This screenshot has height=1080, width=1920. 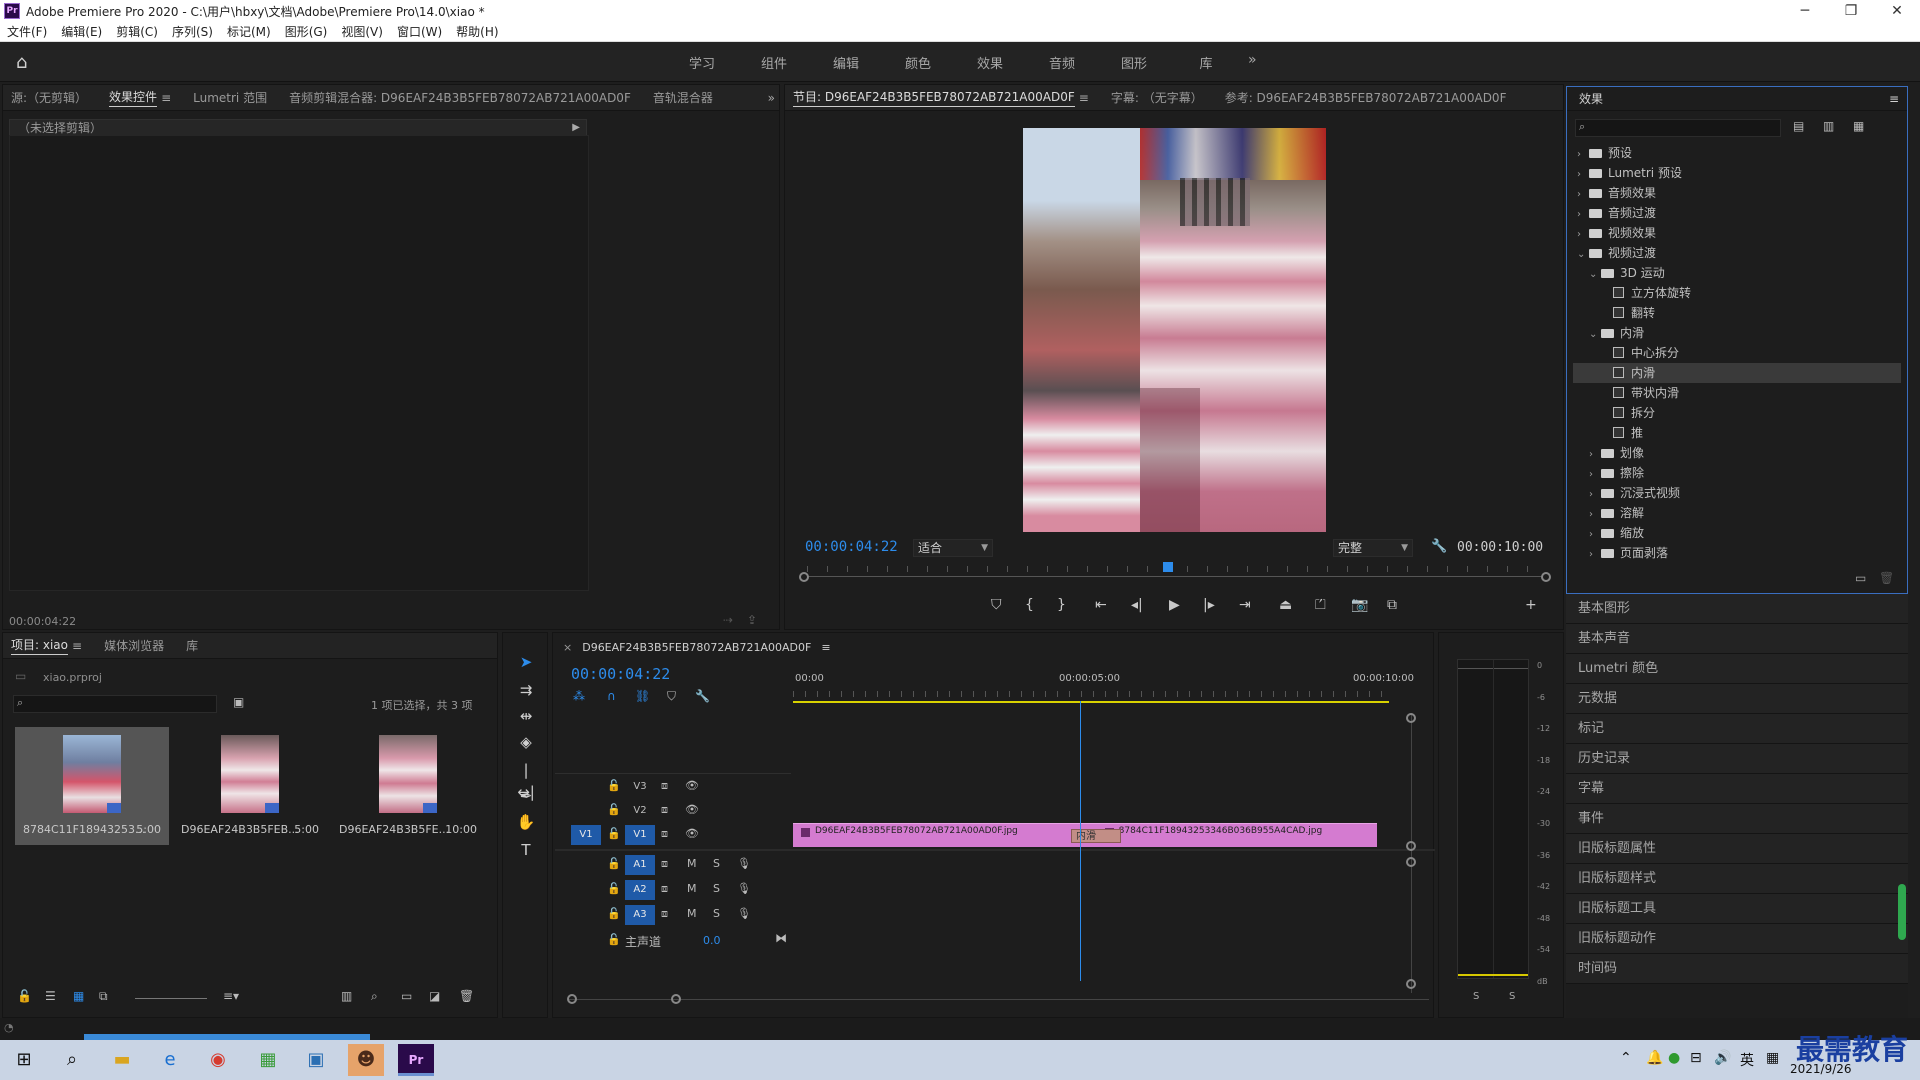 I want to click on accelerated-effects-icon: ▤, so click(x=1798, y=126).